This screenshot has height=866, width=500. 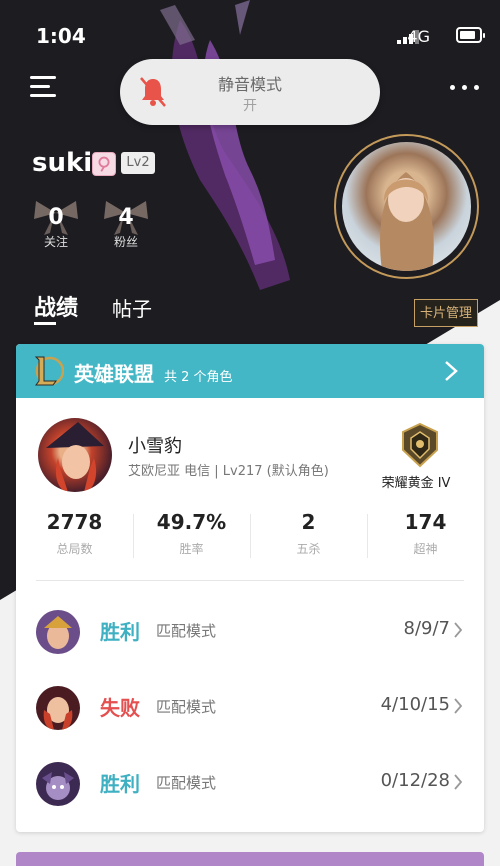 I want to click on game-card-header: 英雄联盟 共 2 个角色, so click(x=250, y=371).